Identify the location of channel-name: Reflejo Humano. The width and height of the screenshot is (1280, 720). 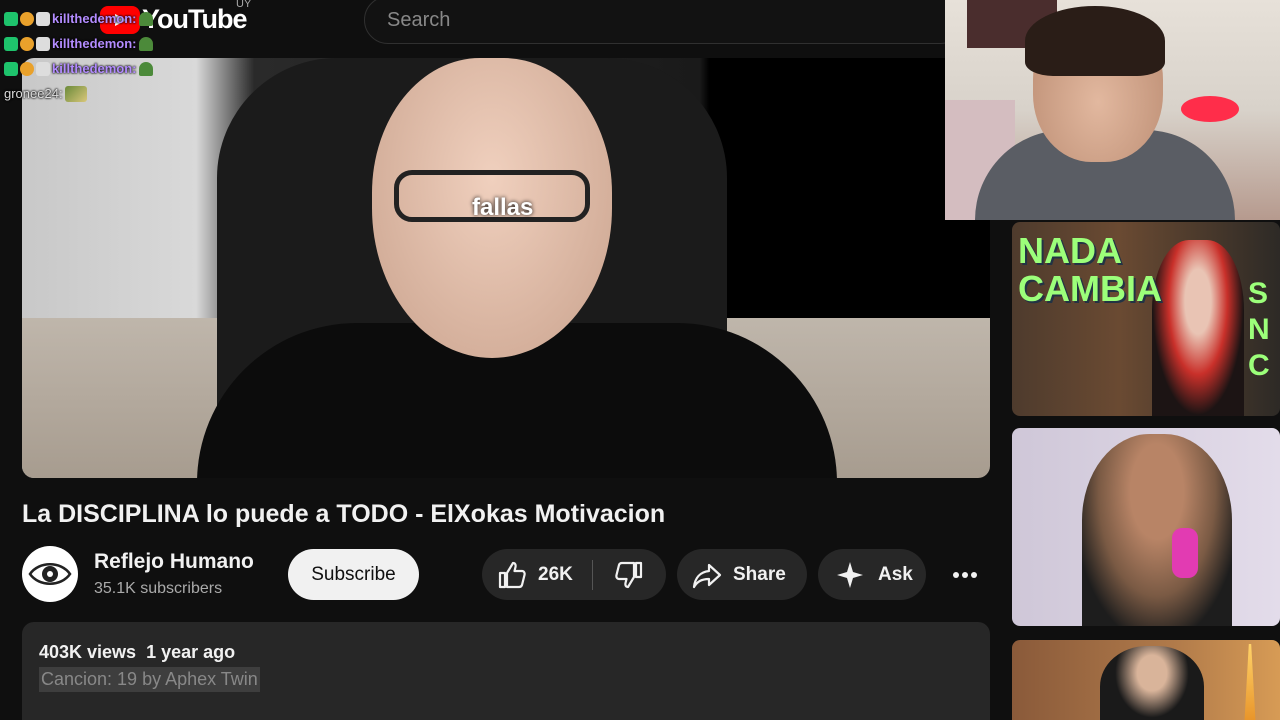
(174, 562).